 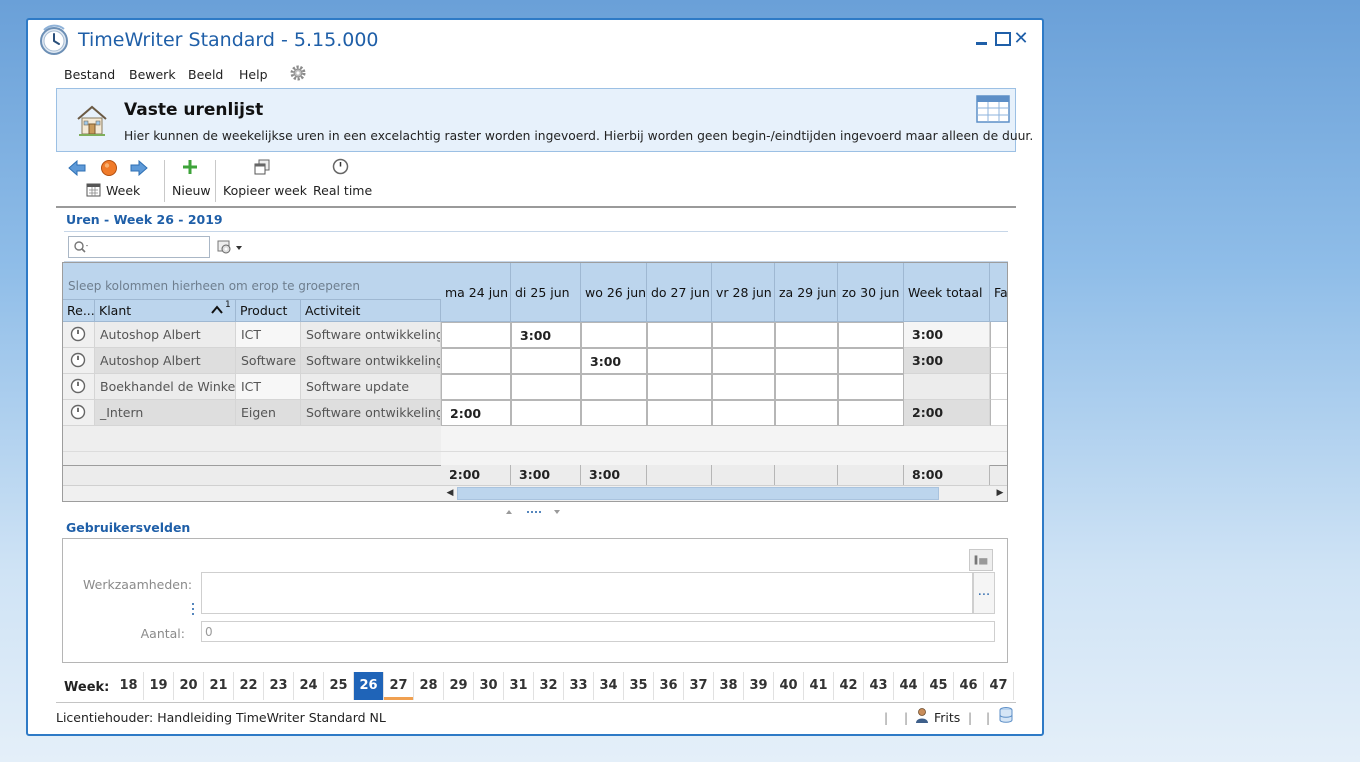 What do you see at coordinates (152, 74) in the screenshot?
I see `menu-bewerk: Bewerk` at bounding box center [152, 74].